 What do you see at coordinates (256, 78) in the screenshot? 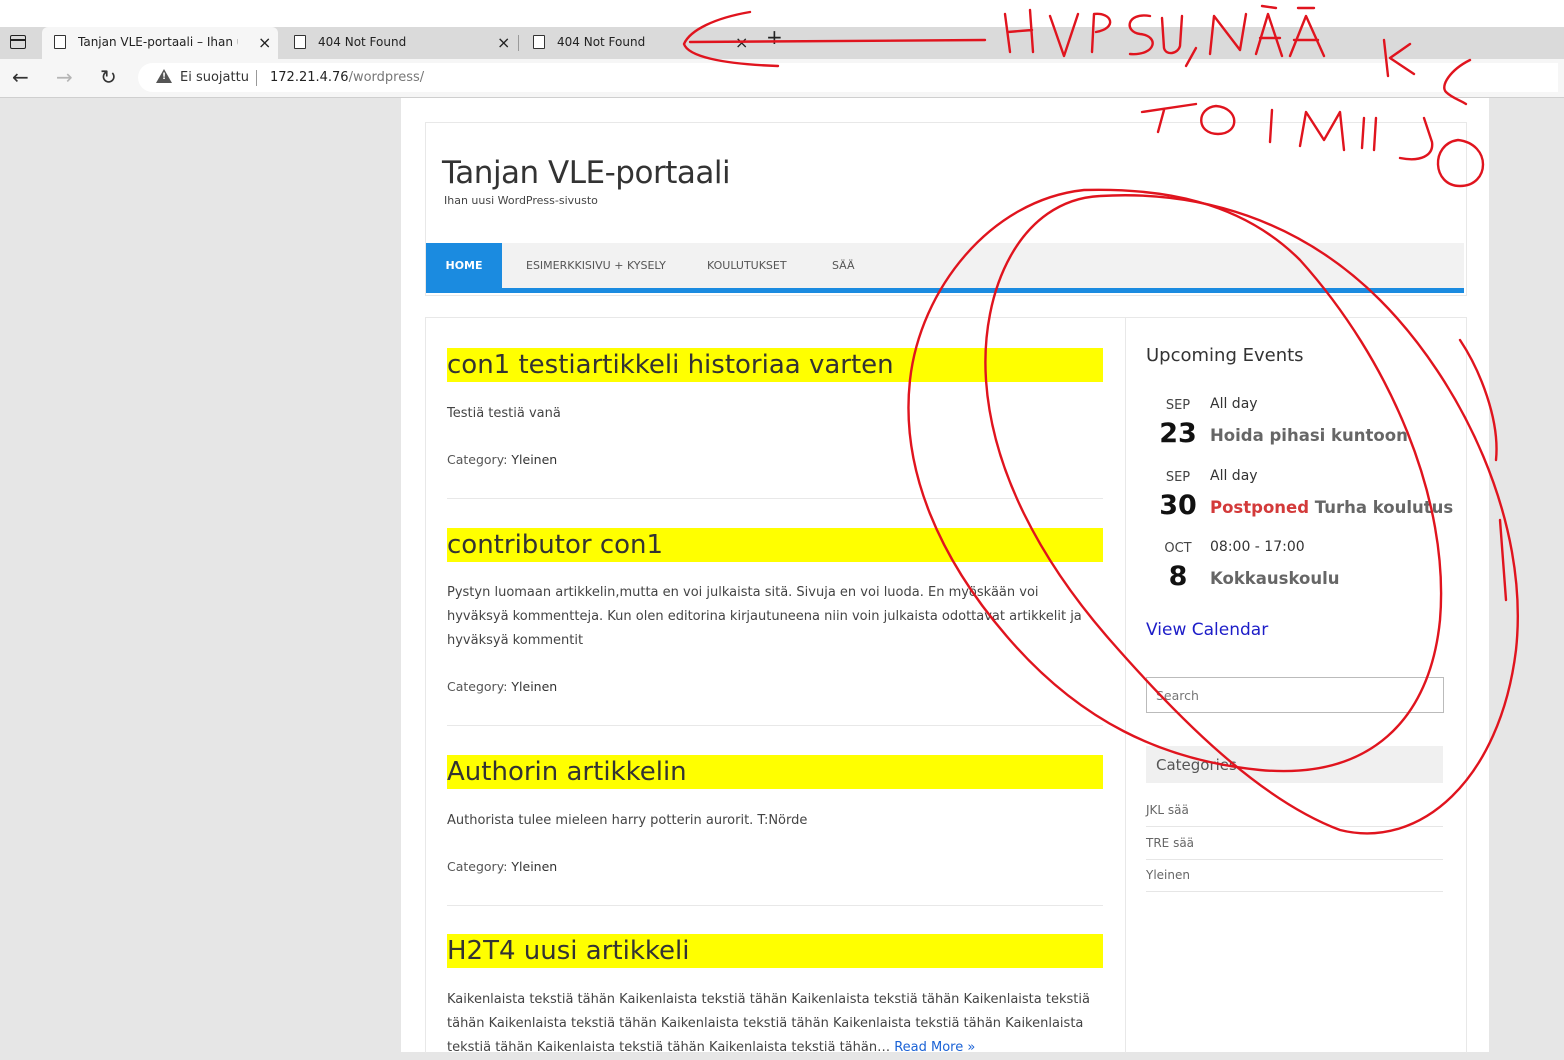
I see `url-separator` at bounding box center [256, 78].